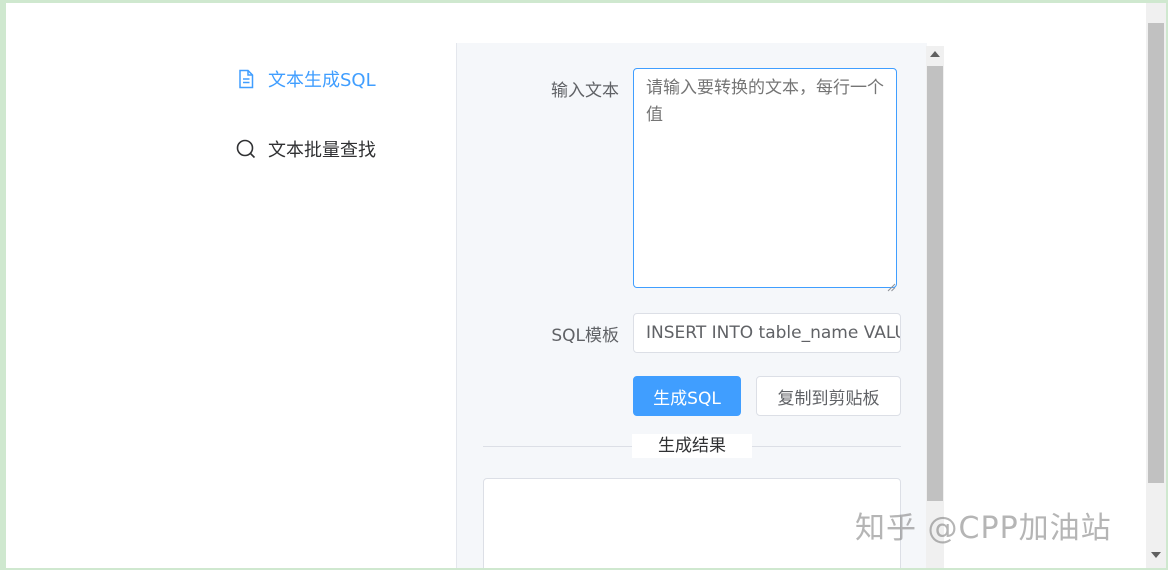  What do you see at coordinates (322, 80) in the screenshot?
I see `sidebar-item-label: 文本生成SQL` at bounding box center [322, 80].